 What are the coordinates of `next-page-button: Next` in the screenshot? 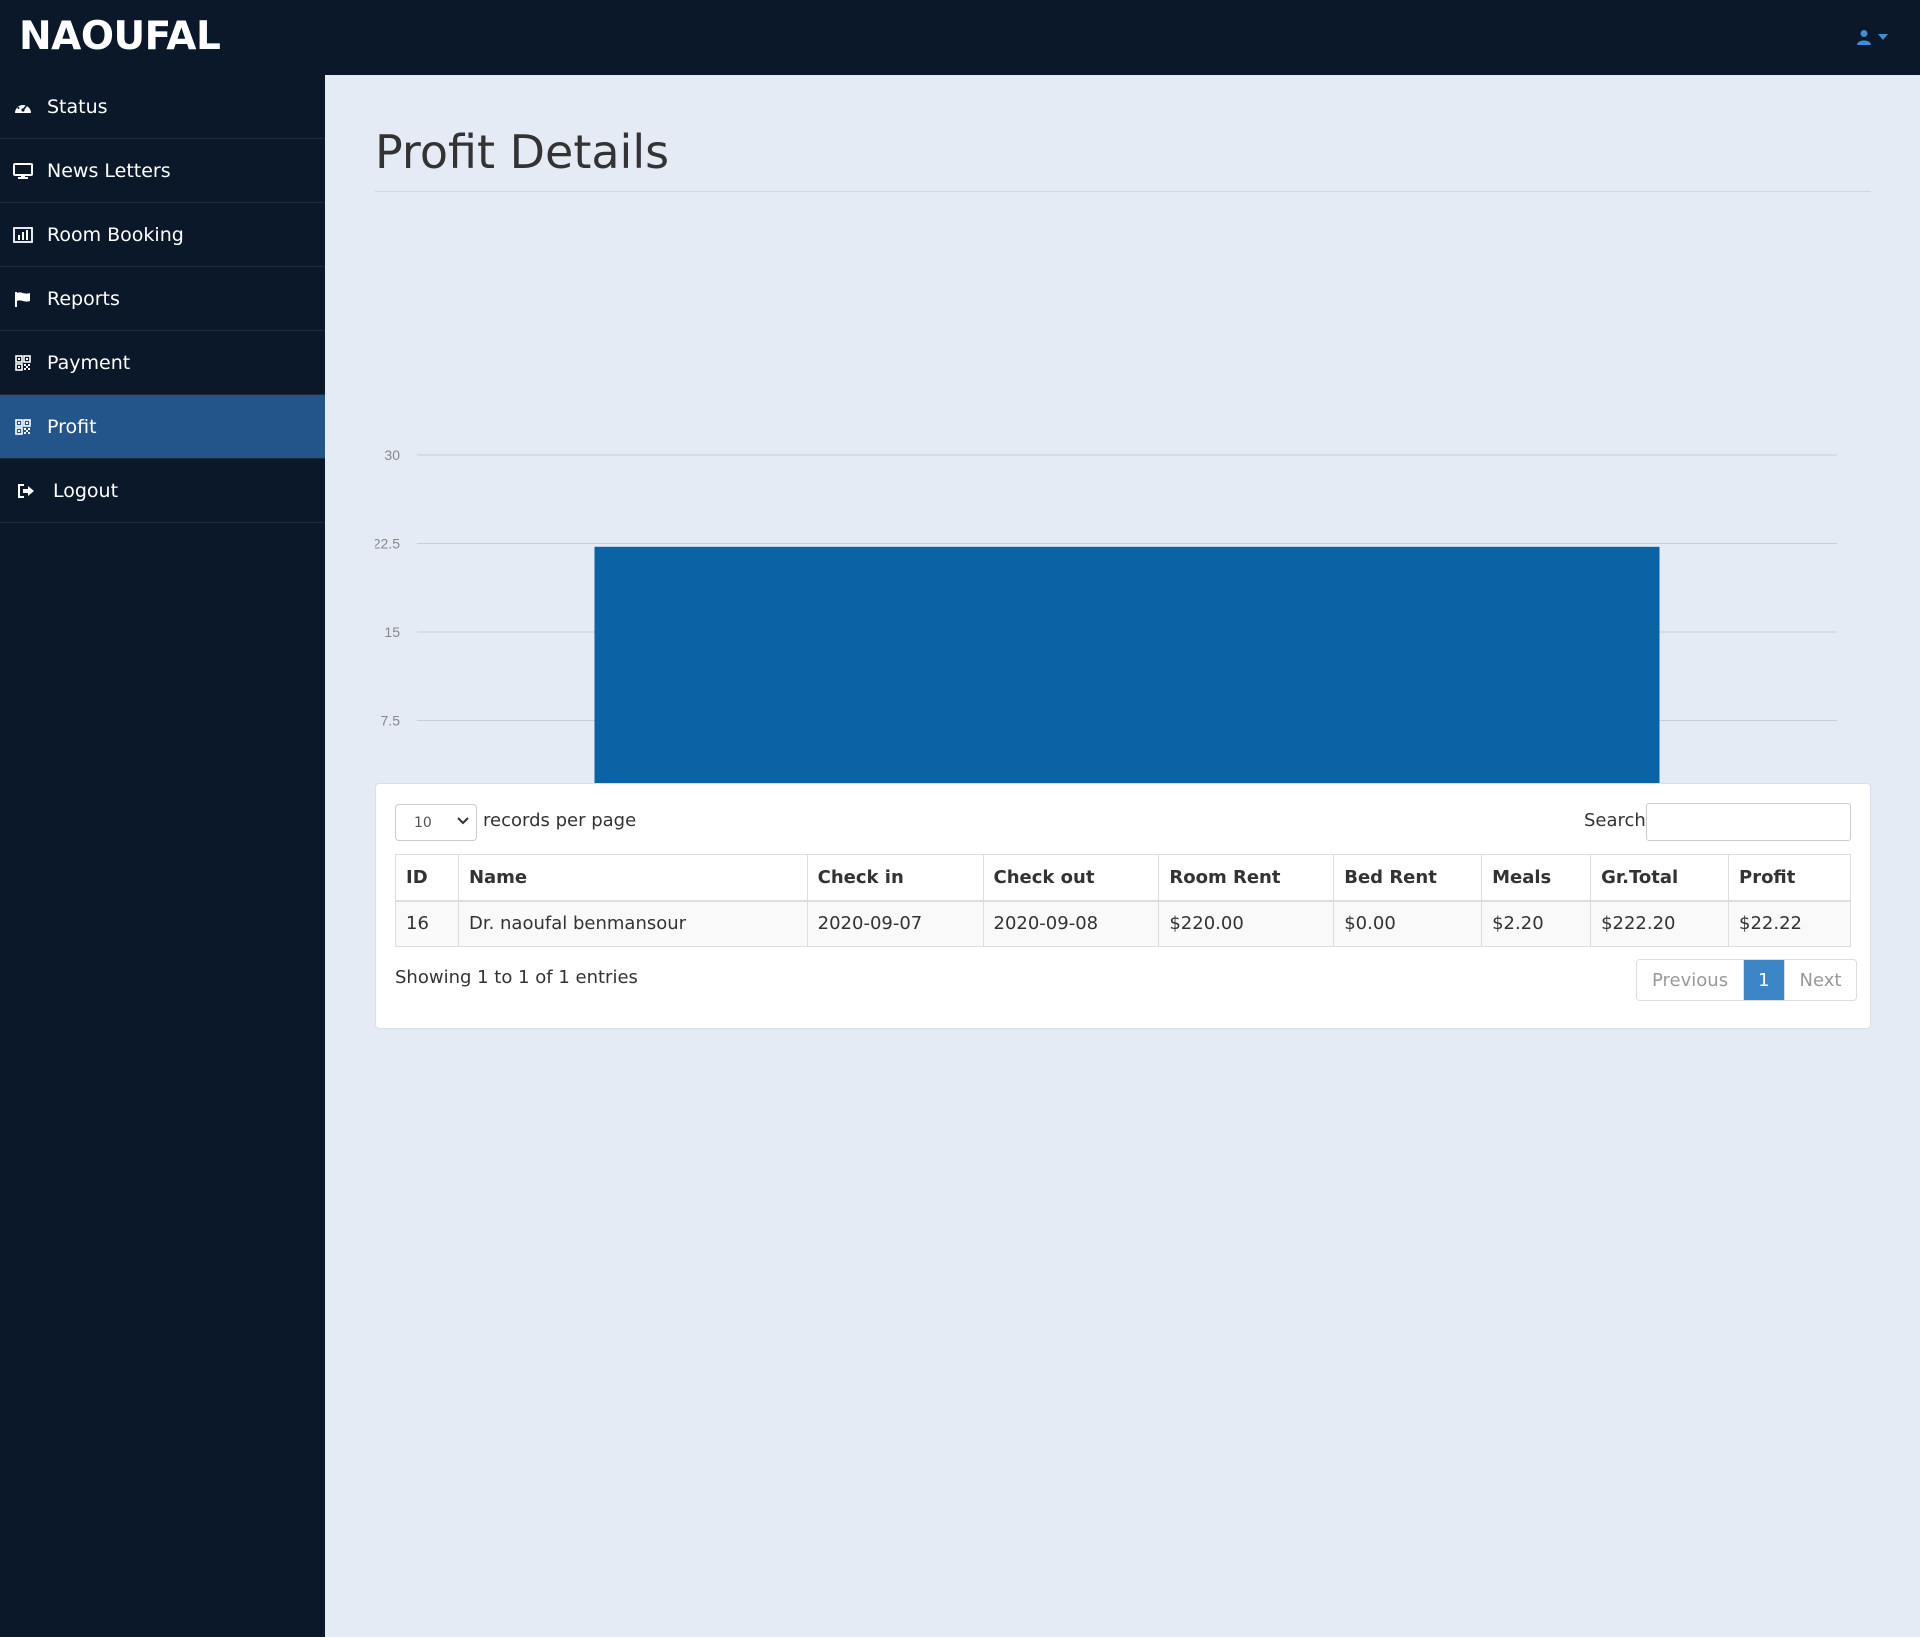 It's located at (1820, 980).